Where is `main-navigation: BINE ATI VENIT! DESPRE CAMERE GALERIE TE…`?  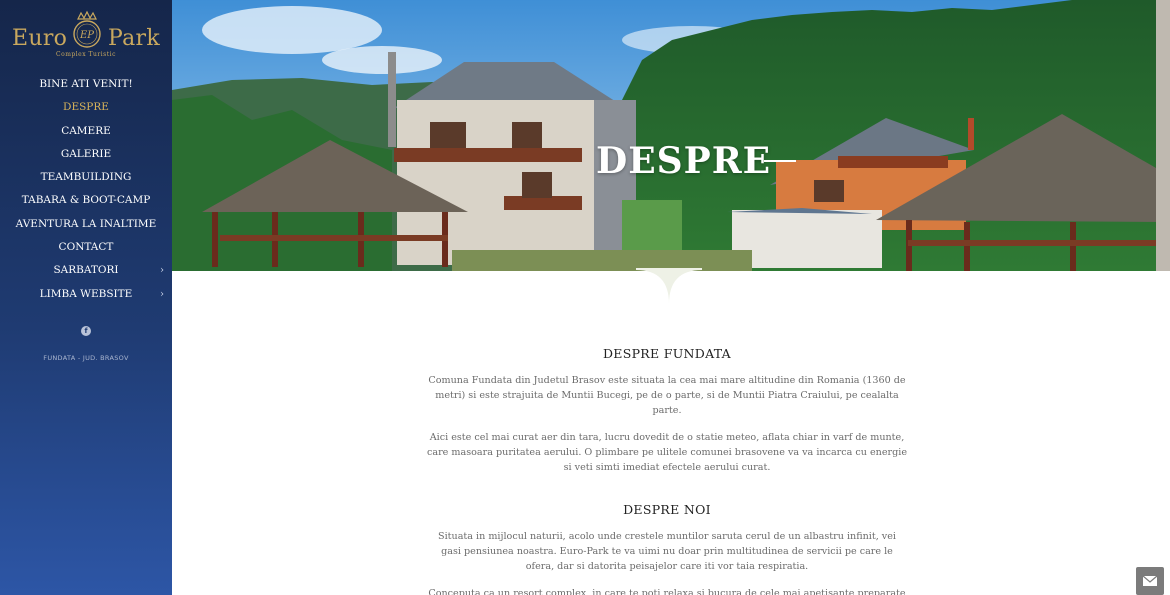
main-navigation: BINE ATI VENIT! DESPRE CAMERE GALERIE TE… is located at coordinates (86, 189).